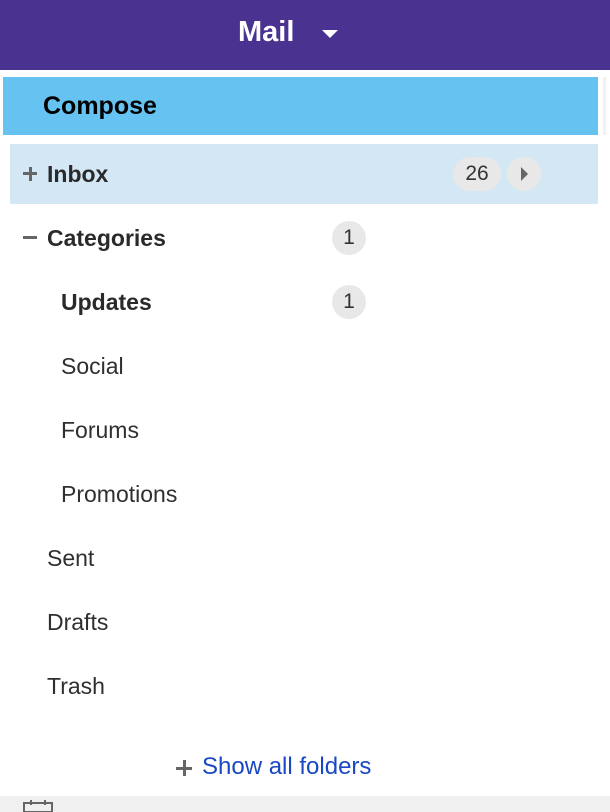  I want to click on folder-inbox: Inbox 26, so click(304, 174).